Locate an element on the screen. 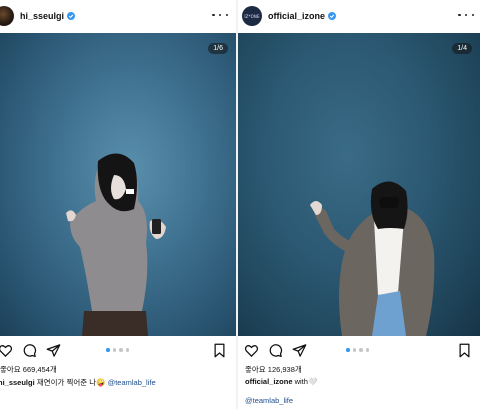  caption: official_izone with🤍 is located at coordinates (281, 381).